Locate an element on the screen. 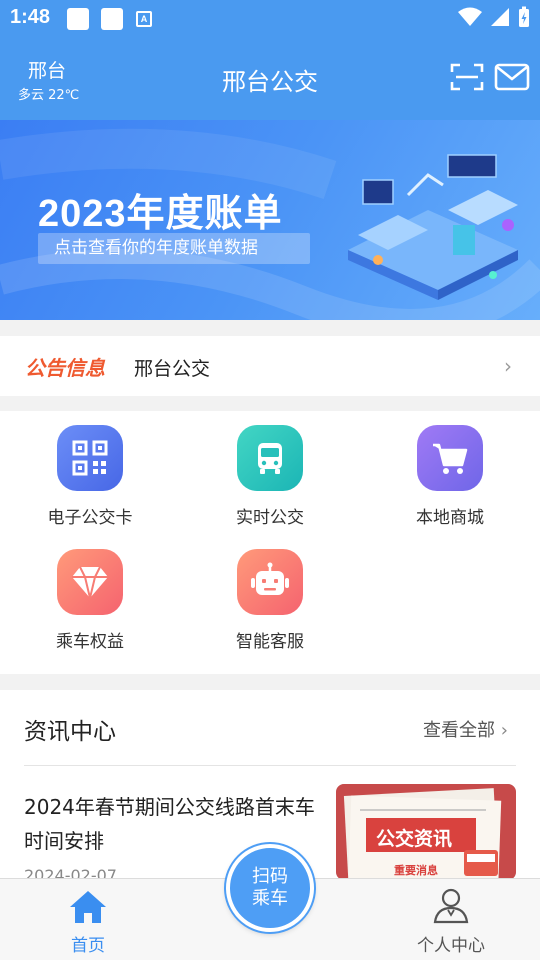 The width and height of the screenshot is (540, 960). robot-icon is located at coordinates (270, 582).